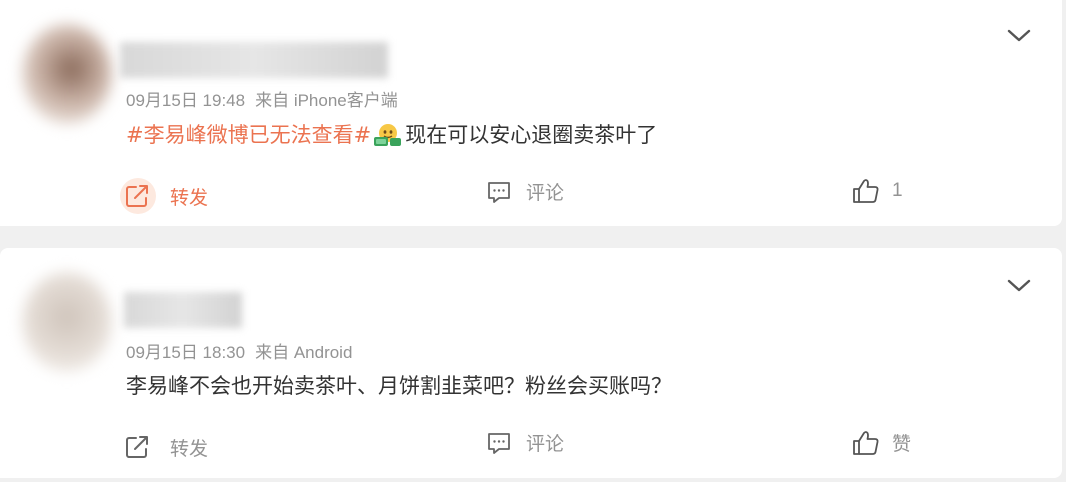 This screenshot has width=1066, height=482. What do you see at coordinates (248, 135) in the screenshot?
I see `topic-link: #李易峰微博已无法查看#` at bounding box center [248, 135].